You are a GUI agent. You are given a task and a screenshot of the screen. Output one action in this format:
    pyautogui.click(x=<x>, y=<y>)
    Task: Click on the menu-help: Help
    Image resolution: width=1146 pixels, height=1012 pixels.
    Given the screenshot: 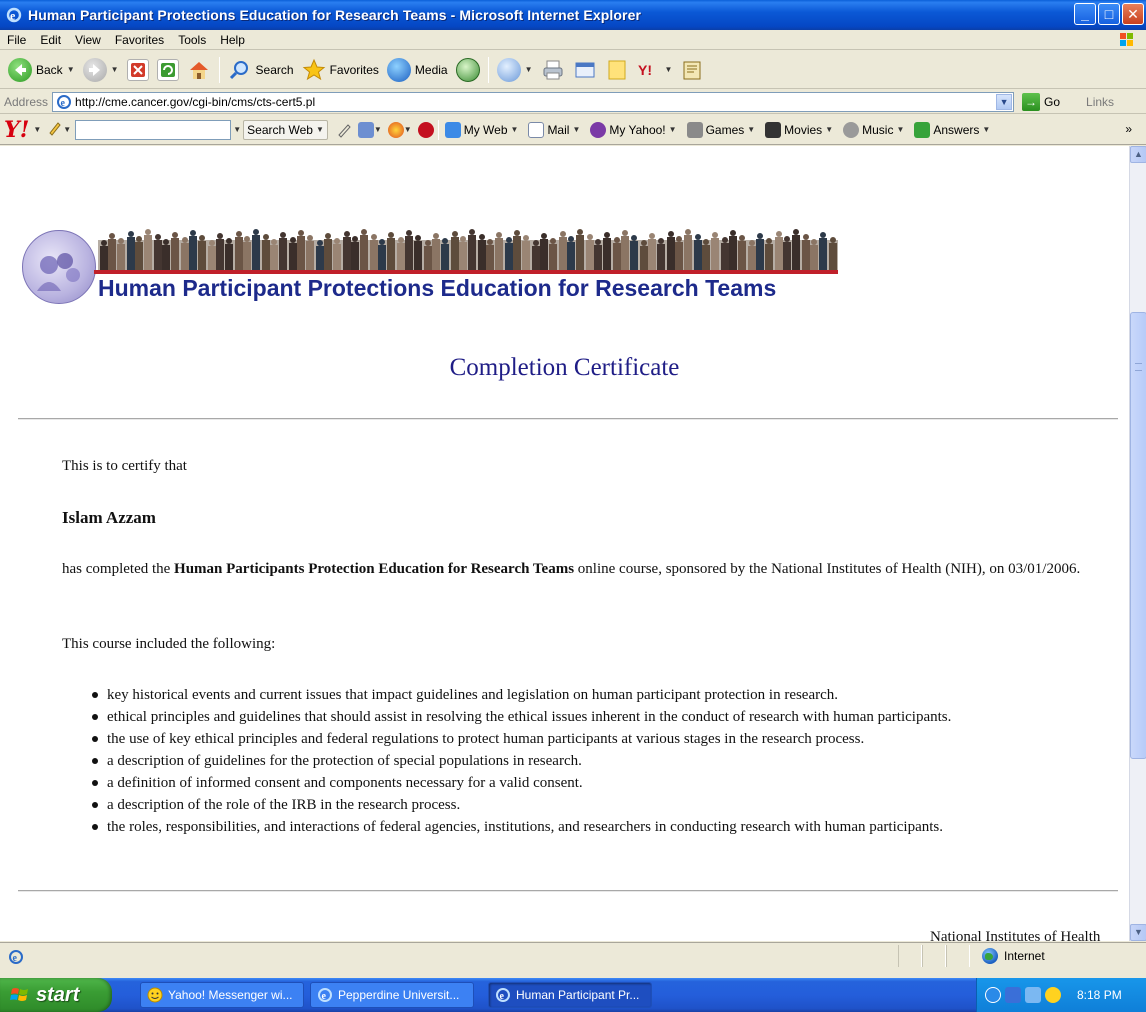 What is the action you would take?
    pyautogui.click(x=232, y=40)
    